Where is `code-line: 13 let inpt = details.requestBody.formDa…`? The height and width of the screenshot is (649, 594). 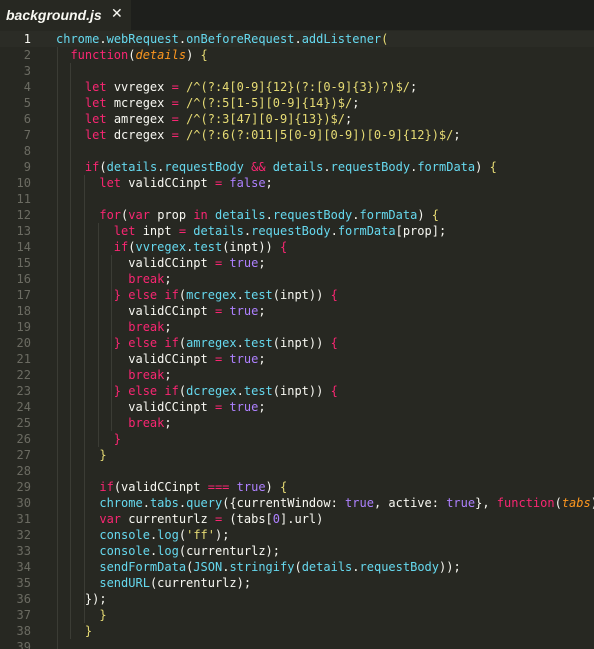
code-line: 13 let inpt = details.requestBody.formDa… is located at coordinates (297, 231).